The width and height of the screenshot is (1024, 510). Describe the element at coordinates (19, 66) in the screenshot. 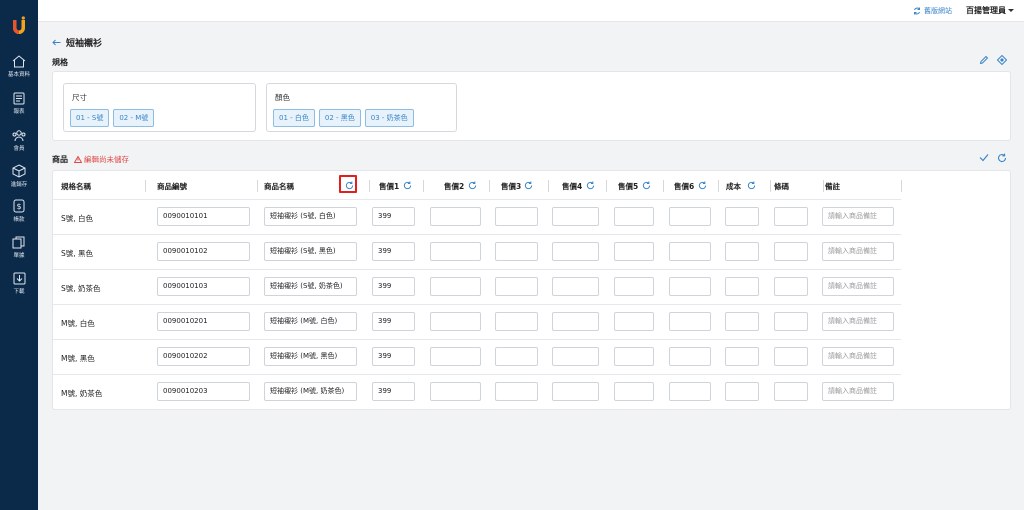

I see `nav-item-basic-data: 基本資料` at that location.